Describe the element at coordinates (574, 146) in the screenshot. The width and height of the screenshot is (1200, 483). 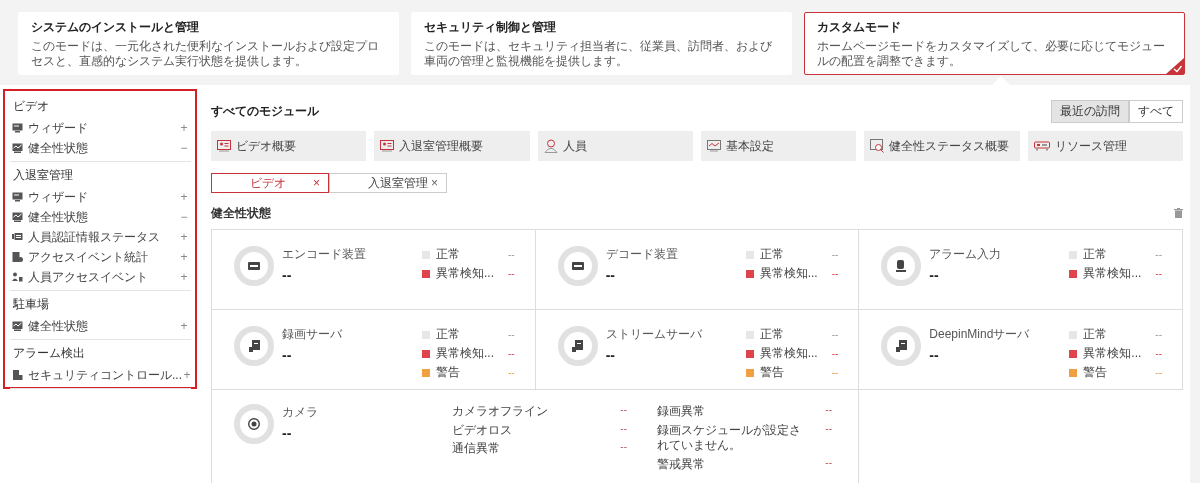
I see `module-label: 人員` at that location.